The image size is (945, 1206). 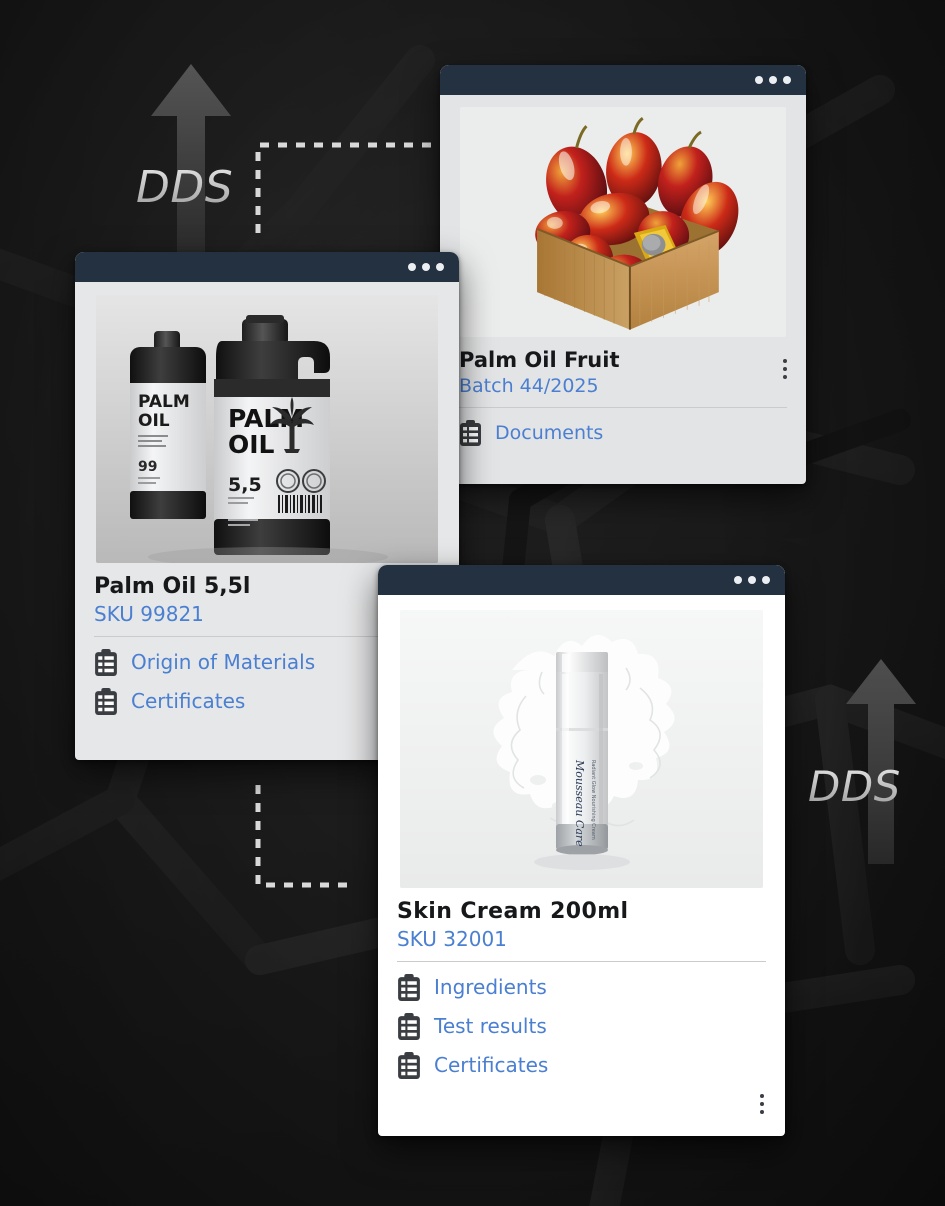 I want to click on document-list: Ingredients Test results Certificates, so click(x=581, y=1030).